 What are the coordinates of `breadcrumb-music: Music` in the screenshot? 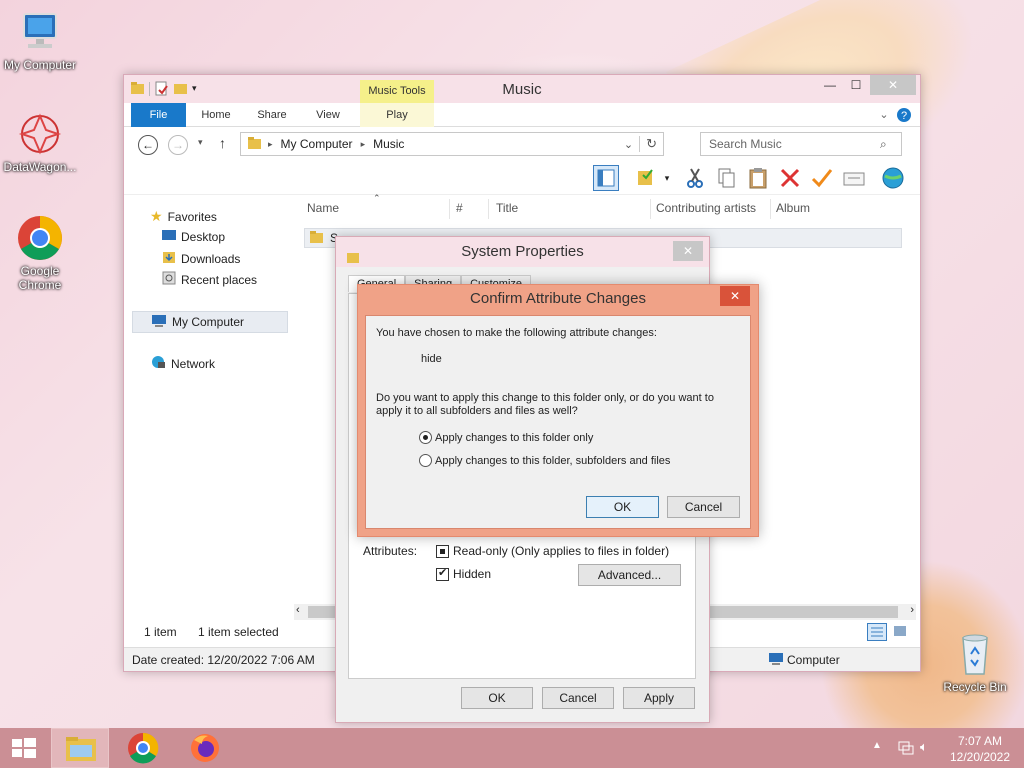 It's located at (388, 144).